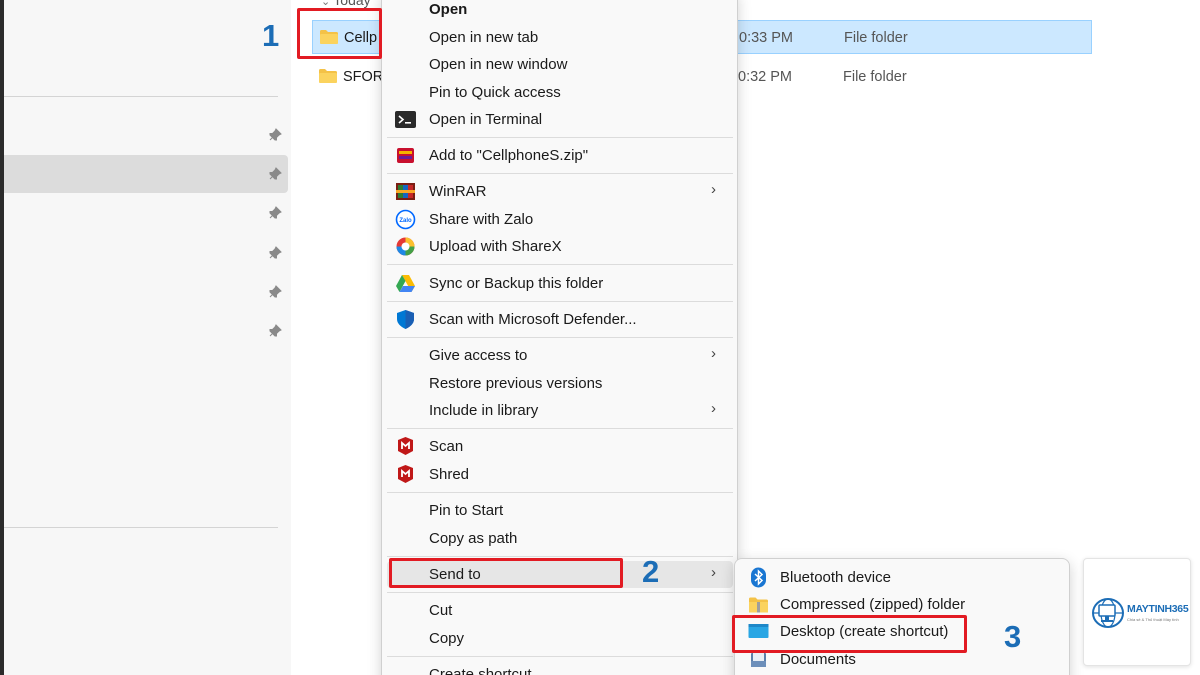 This screenshot has width=1200, height=675. I want to click on menu-item-label: WinRAR, so click(458, 191).